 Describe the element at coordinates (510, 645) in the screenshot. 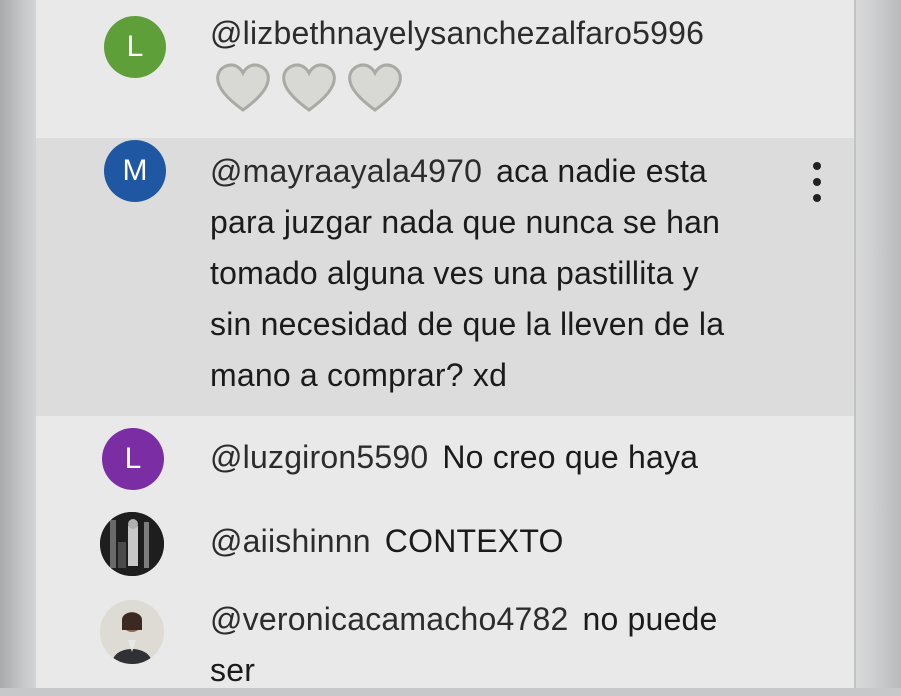

I see `message-text: @veronicacamacho4782 no puede ser` at that location.